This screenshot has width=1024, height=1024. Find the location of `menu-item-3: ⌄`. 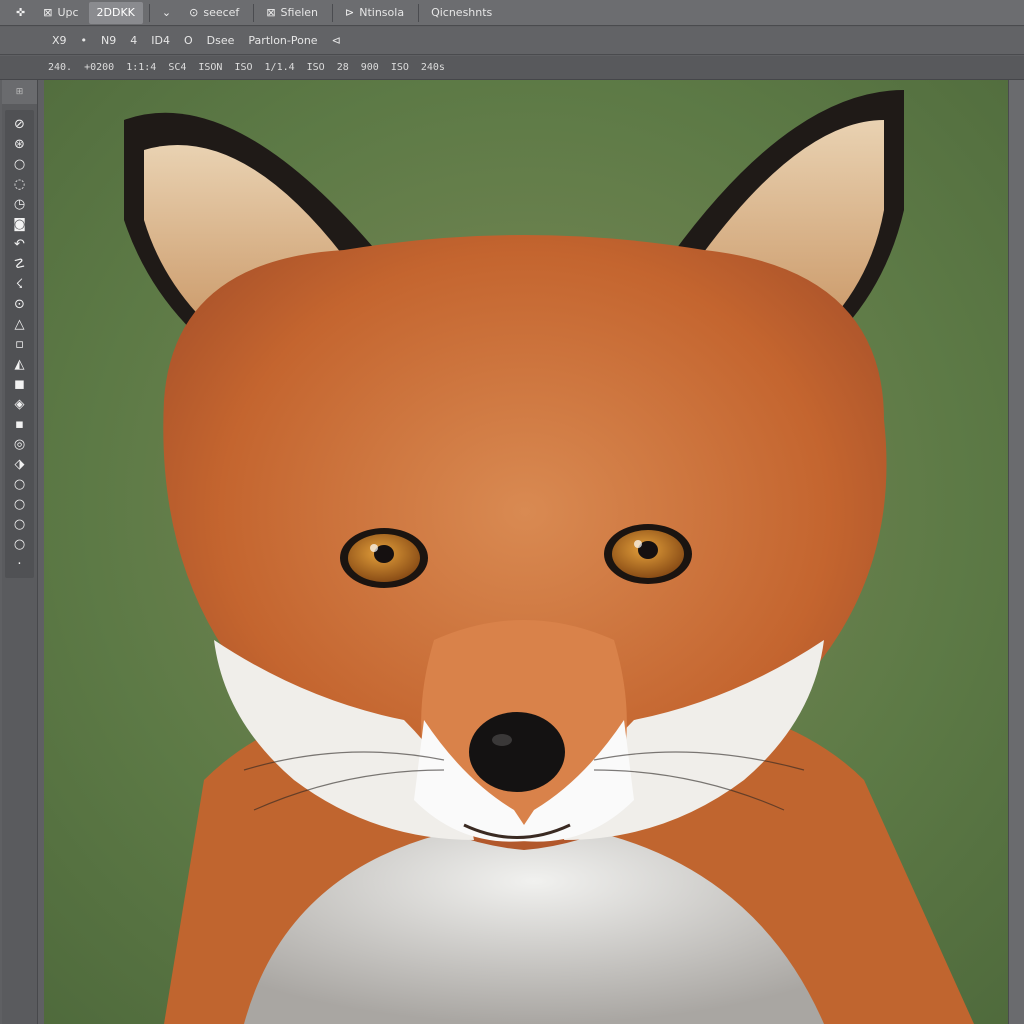

menu-item-3: ⌄ is located at coordinates (166, 13).